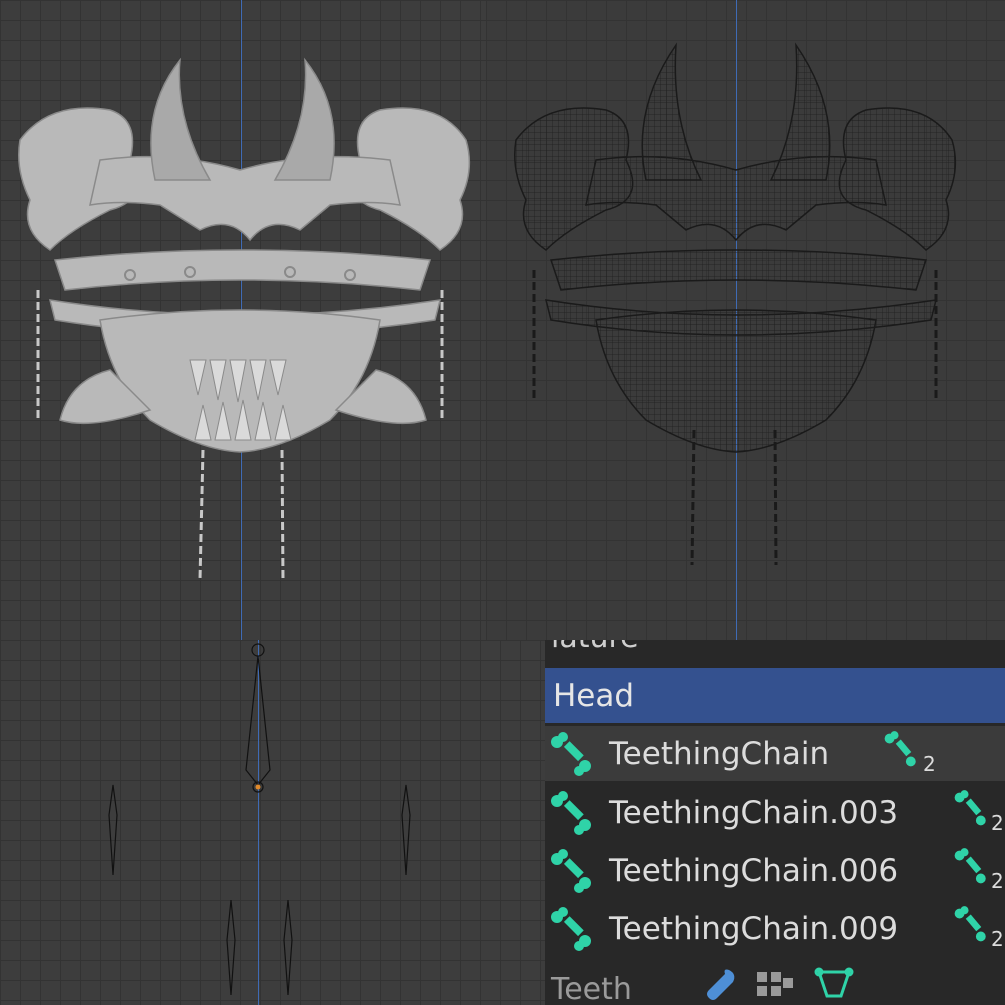 The height and width of the screenshot is (1005, 1005). I want to click on outliner-row-teethingchain: TeethingChain 2, so click(775, 753).